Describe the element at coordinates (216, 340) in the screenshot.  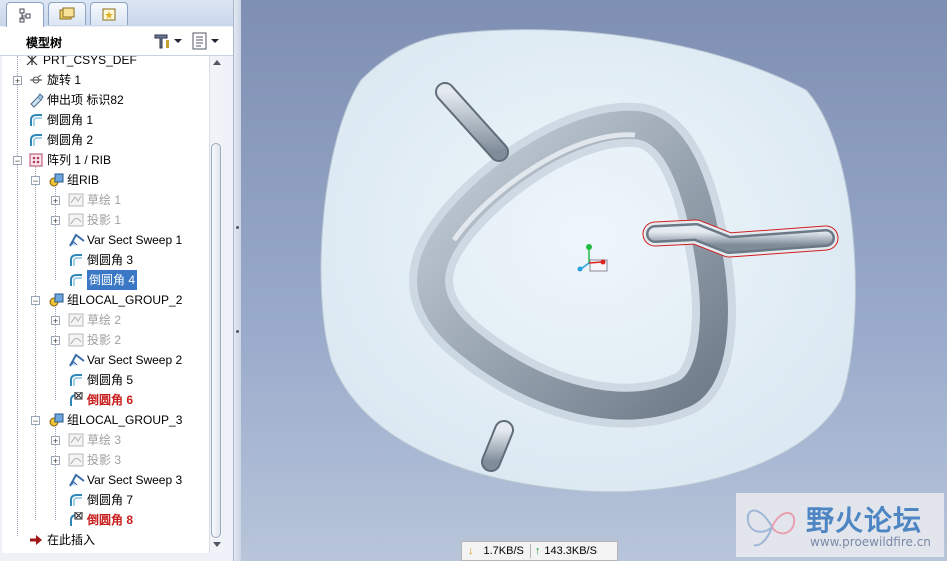
I see `scroll-thumb` at that location.